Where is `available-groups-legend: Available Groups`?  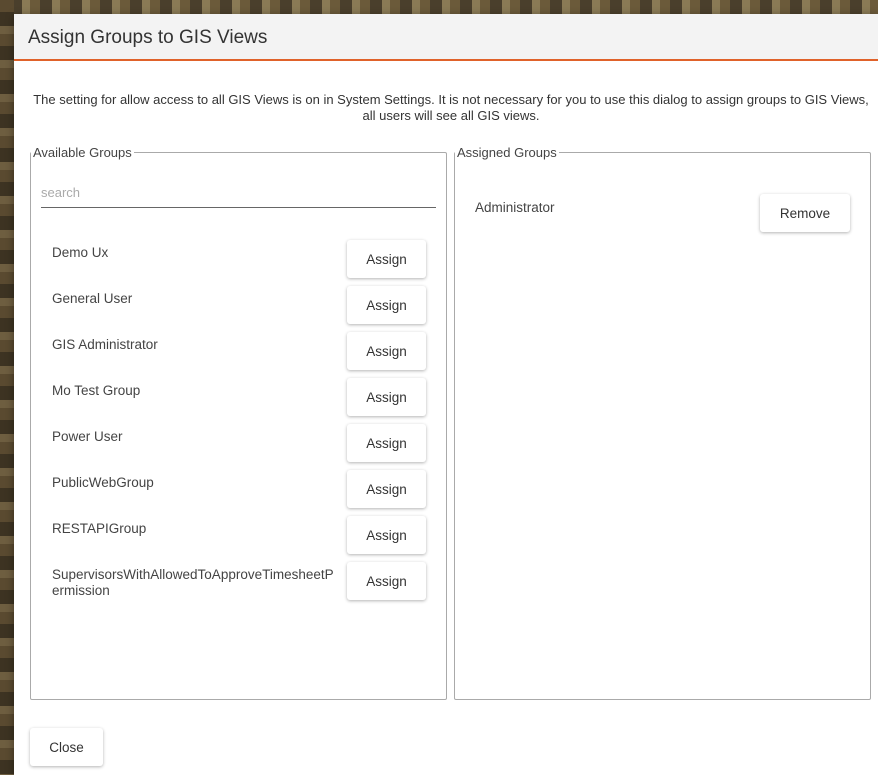 available-groups-legend: Available Groups is located at coordinates (82, 152).